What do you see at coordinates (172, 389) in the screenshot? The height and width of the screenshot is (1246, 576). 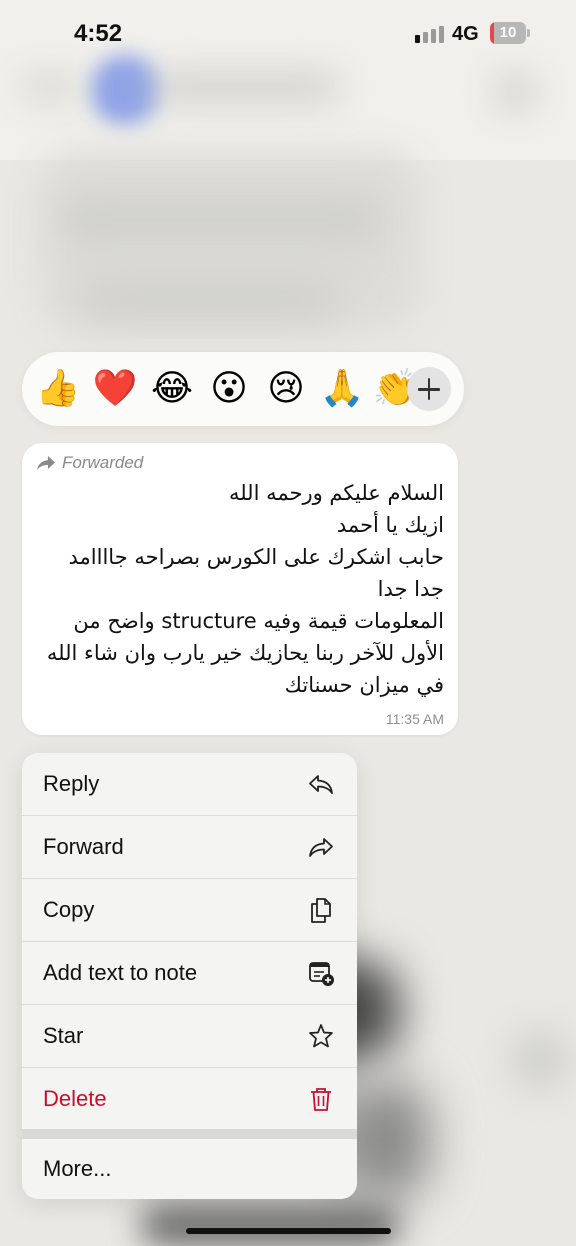 I see `tears-of-joy-icon: 😂` at bounding box center [172, 389].